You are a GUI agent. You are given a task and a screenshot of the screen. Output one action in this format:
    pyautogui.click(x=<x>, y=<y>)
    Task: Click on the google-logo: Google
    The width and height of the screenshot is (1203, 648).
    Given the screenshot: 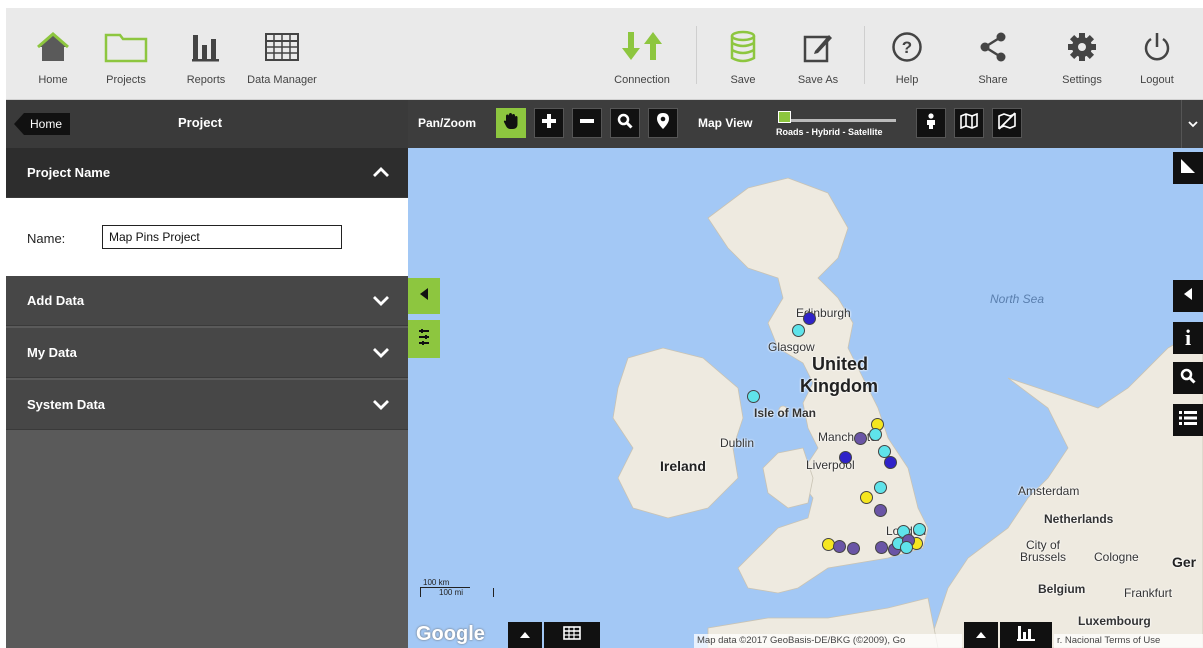 What is the action you would take?
    pyautogui.click(x=450, y=634)
    